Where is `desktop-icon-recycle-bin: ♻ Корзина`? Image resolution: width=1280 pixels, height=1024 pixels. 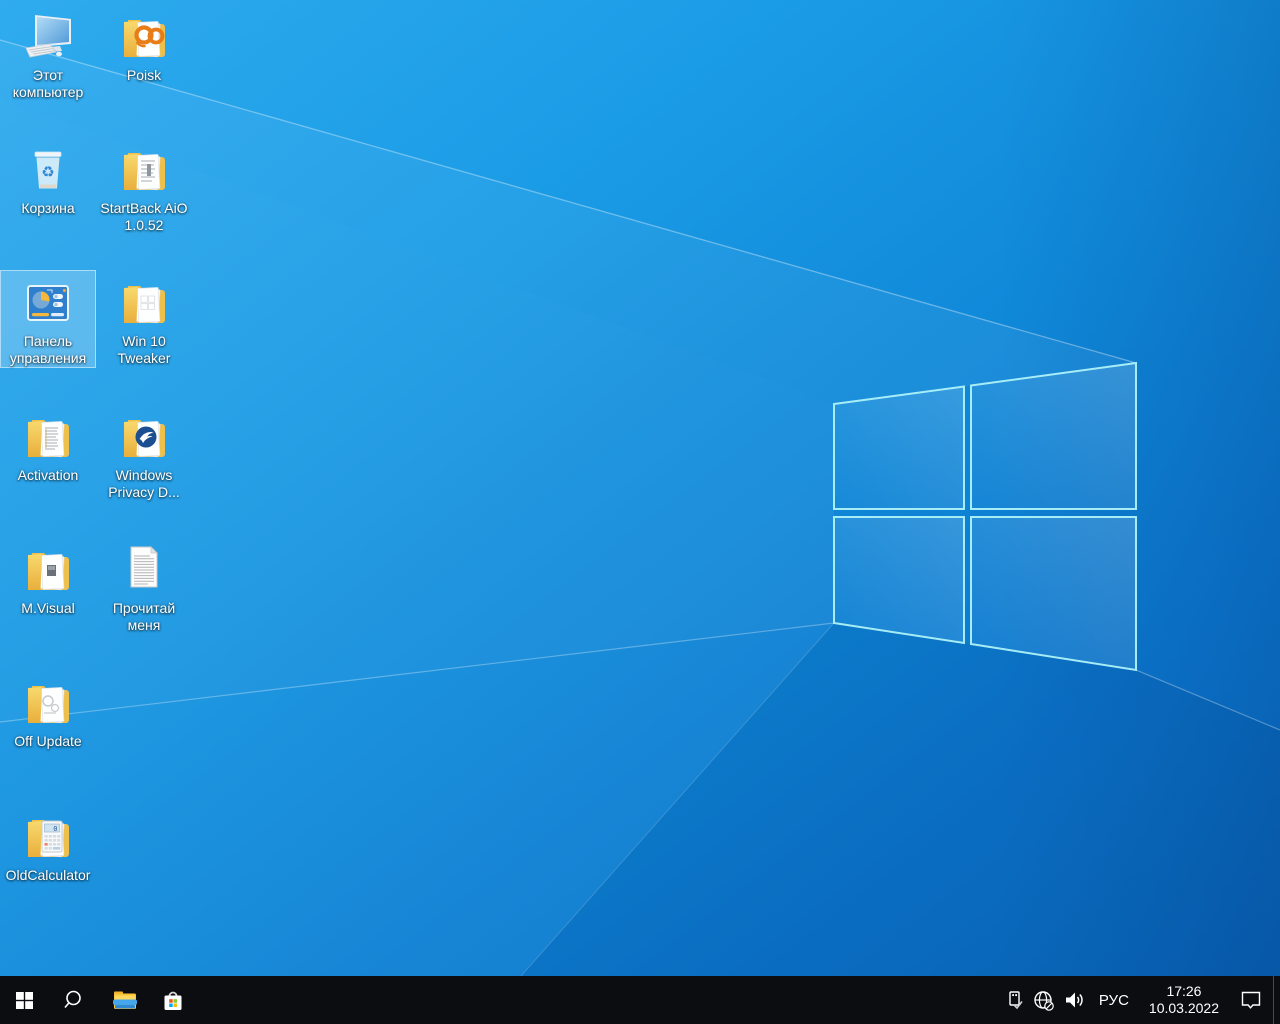
desktop-icon-recycle-bin: ♻ Корзина is located at coordinates (48, 177).